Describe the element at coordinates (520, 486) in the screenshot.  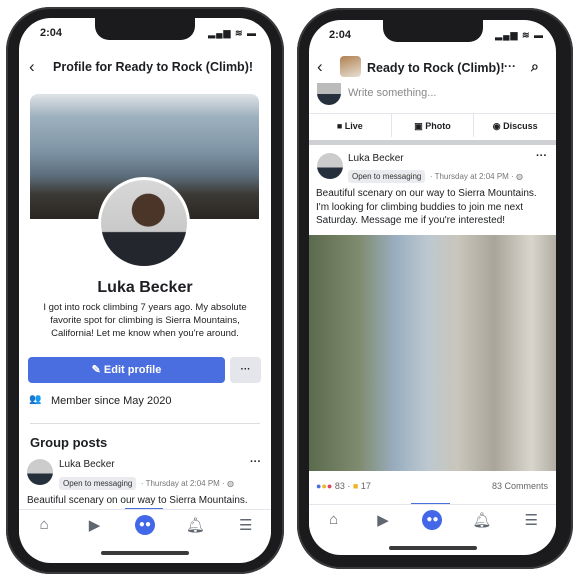
I see `comments-count: 83 Comments` at that location.